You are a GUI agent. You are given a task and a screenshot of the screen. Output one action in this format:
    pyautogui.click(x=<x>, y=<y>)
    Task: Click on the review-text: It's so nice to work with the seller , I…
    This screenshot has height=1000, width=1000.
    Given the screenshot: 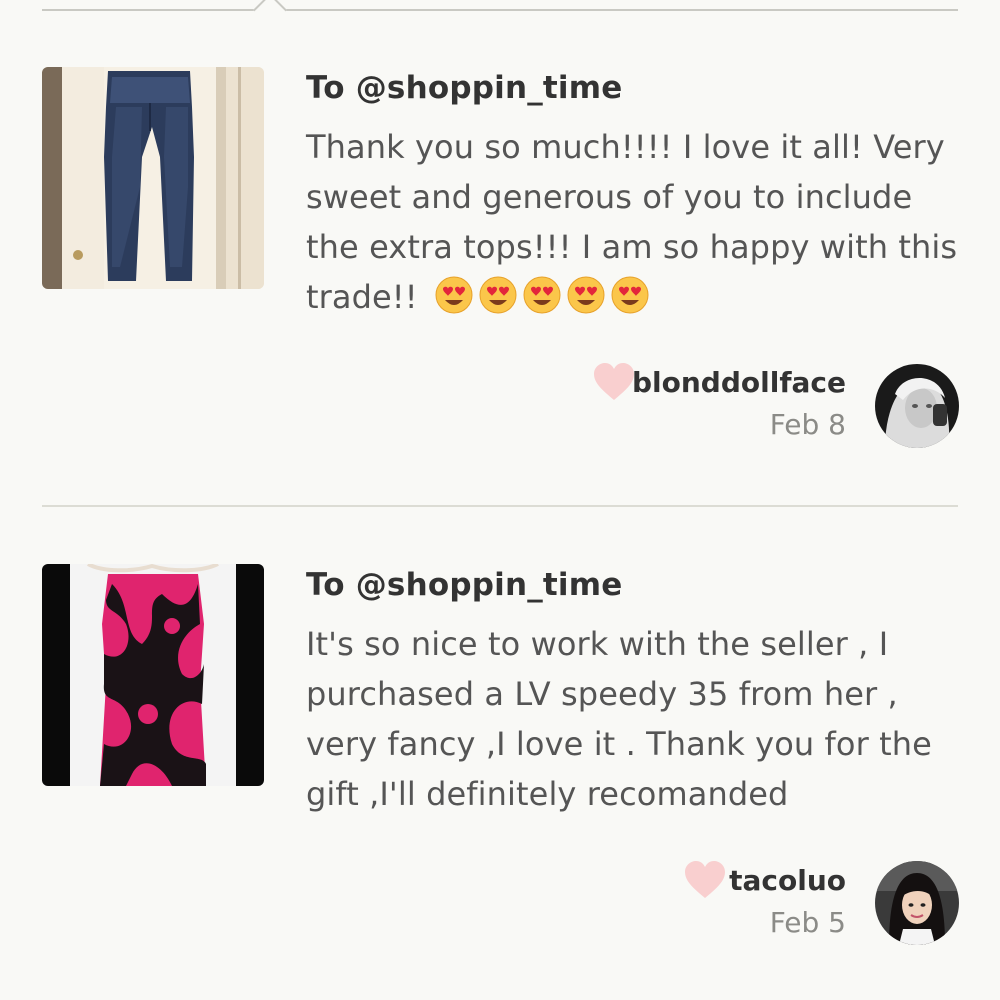 What is the action you would take?
    pyautogui.click(x=619, y=719)
    